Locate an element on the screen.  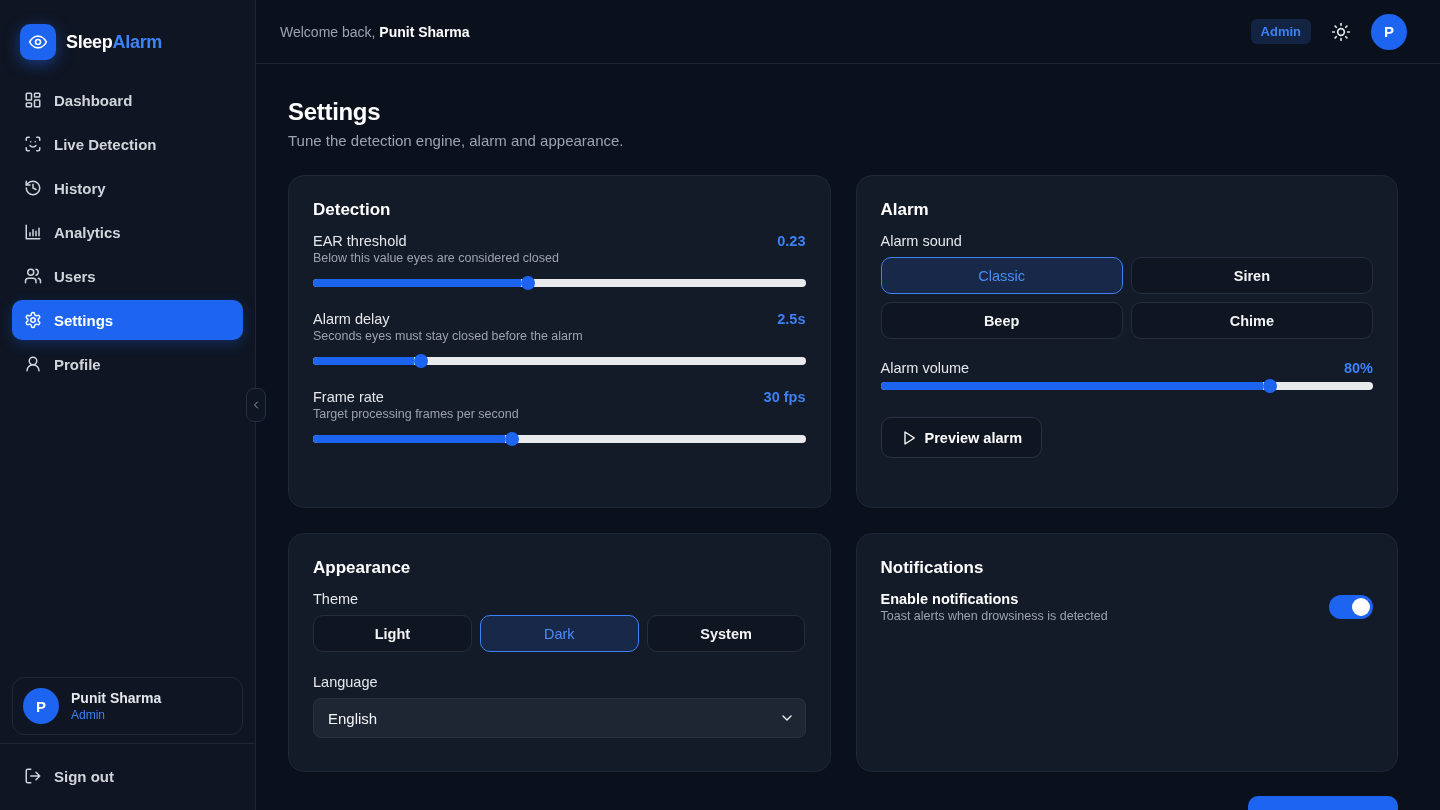
option-button: Siren is located at coordinates (1251, 275).